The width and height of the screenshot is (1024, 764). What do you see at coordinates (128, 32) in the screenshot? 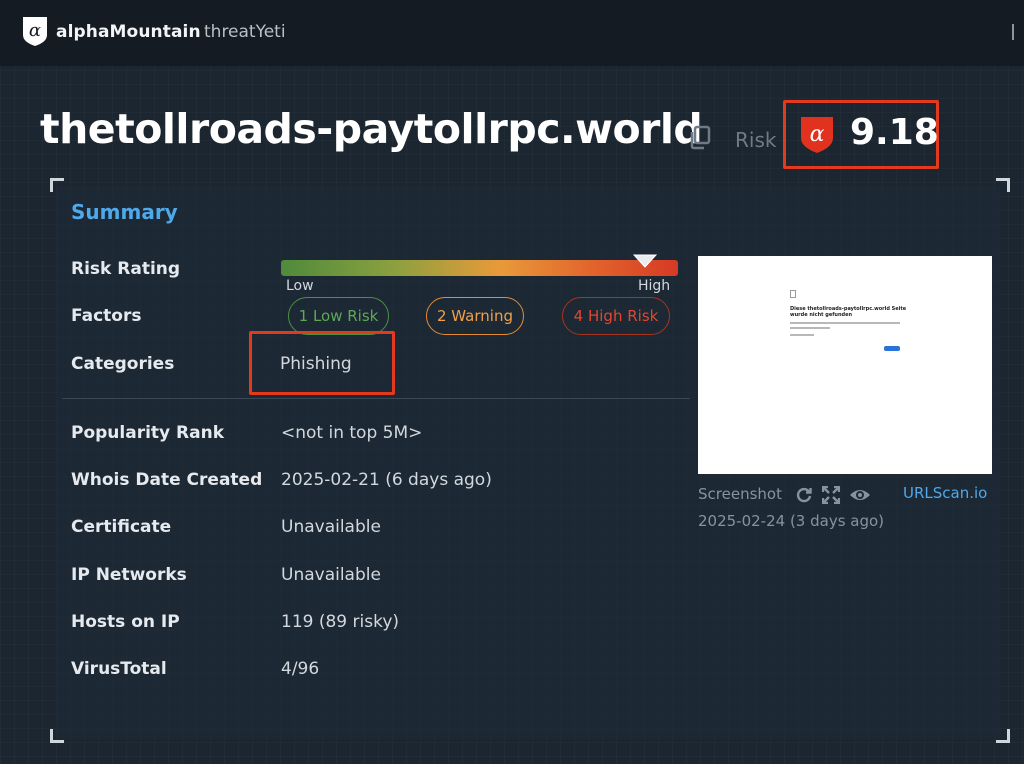
I see `brand-name: alphaMountain` at bounding box center [128, 32].